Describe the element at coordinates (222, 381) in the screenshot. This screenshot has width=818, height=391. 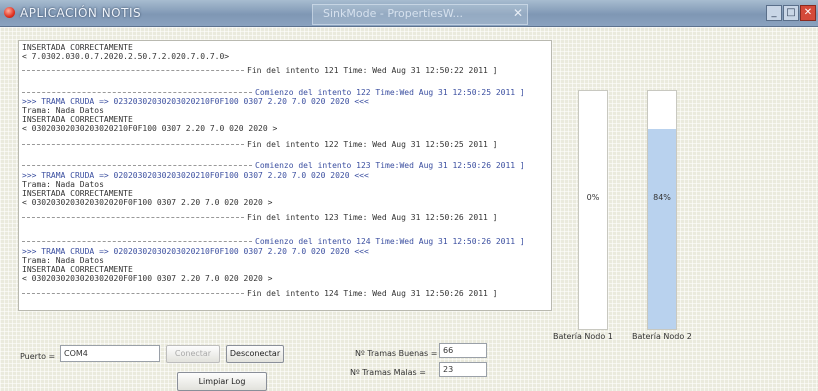
I see `clear-log-button: Limpiar Log` at that location.